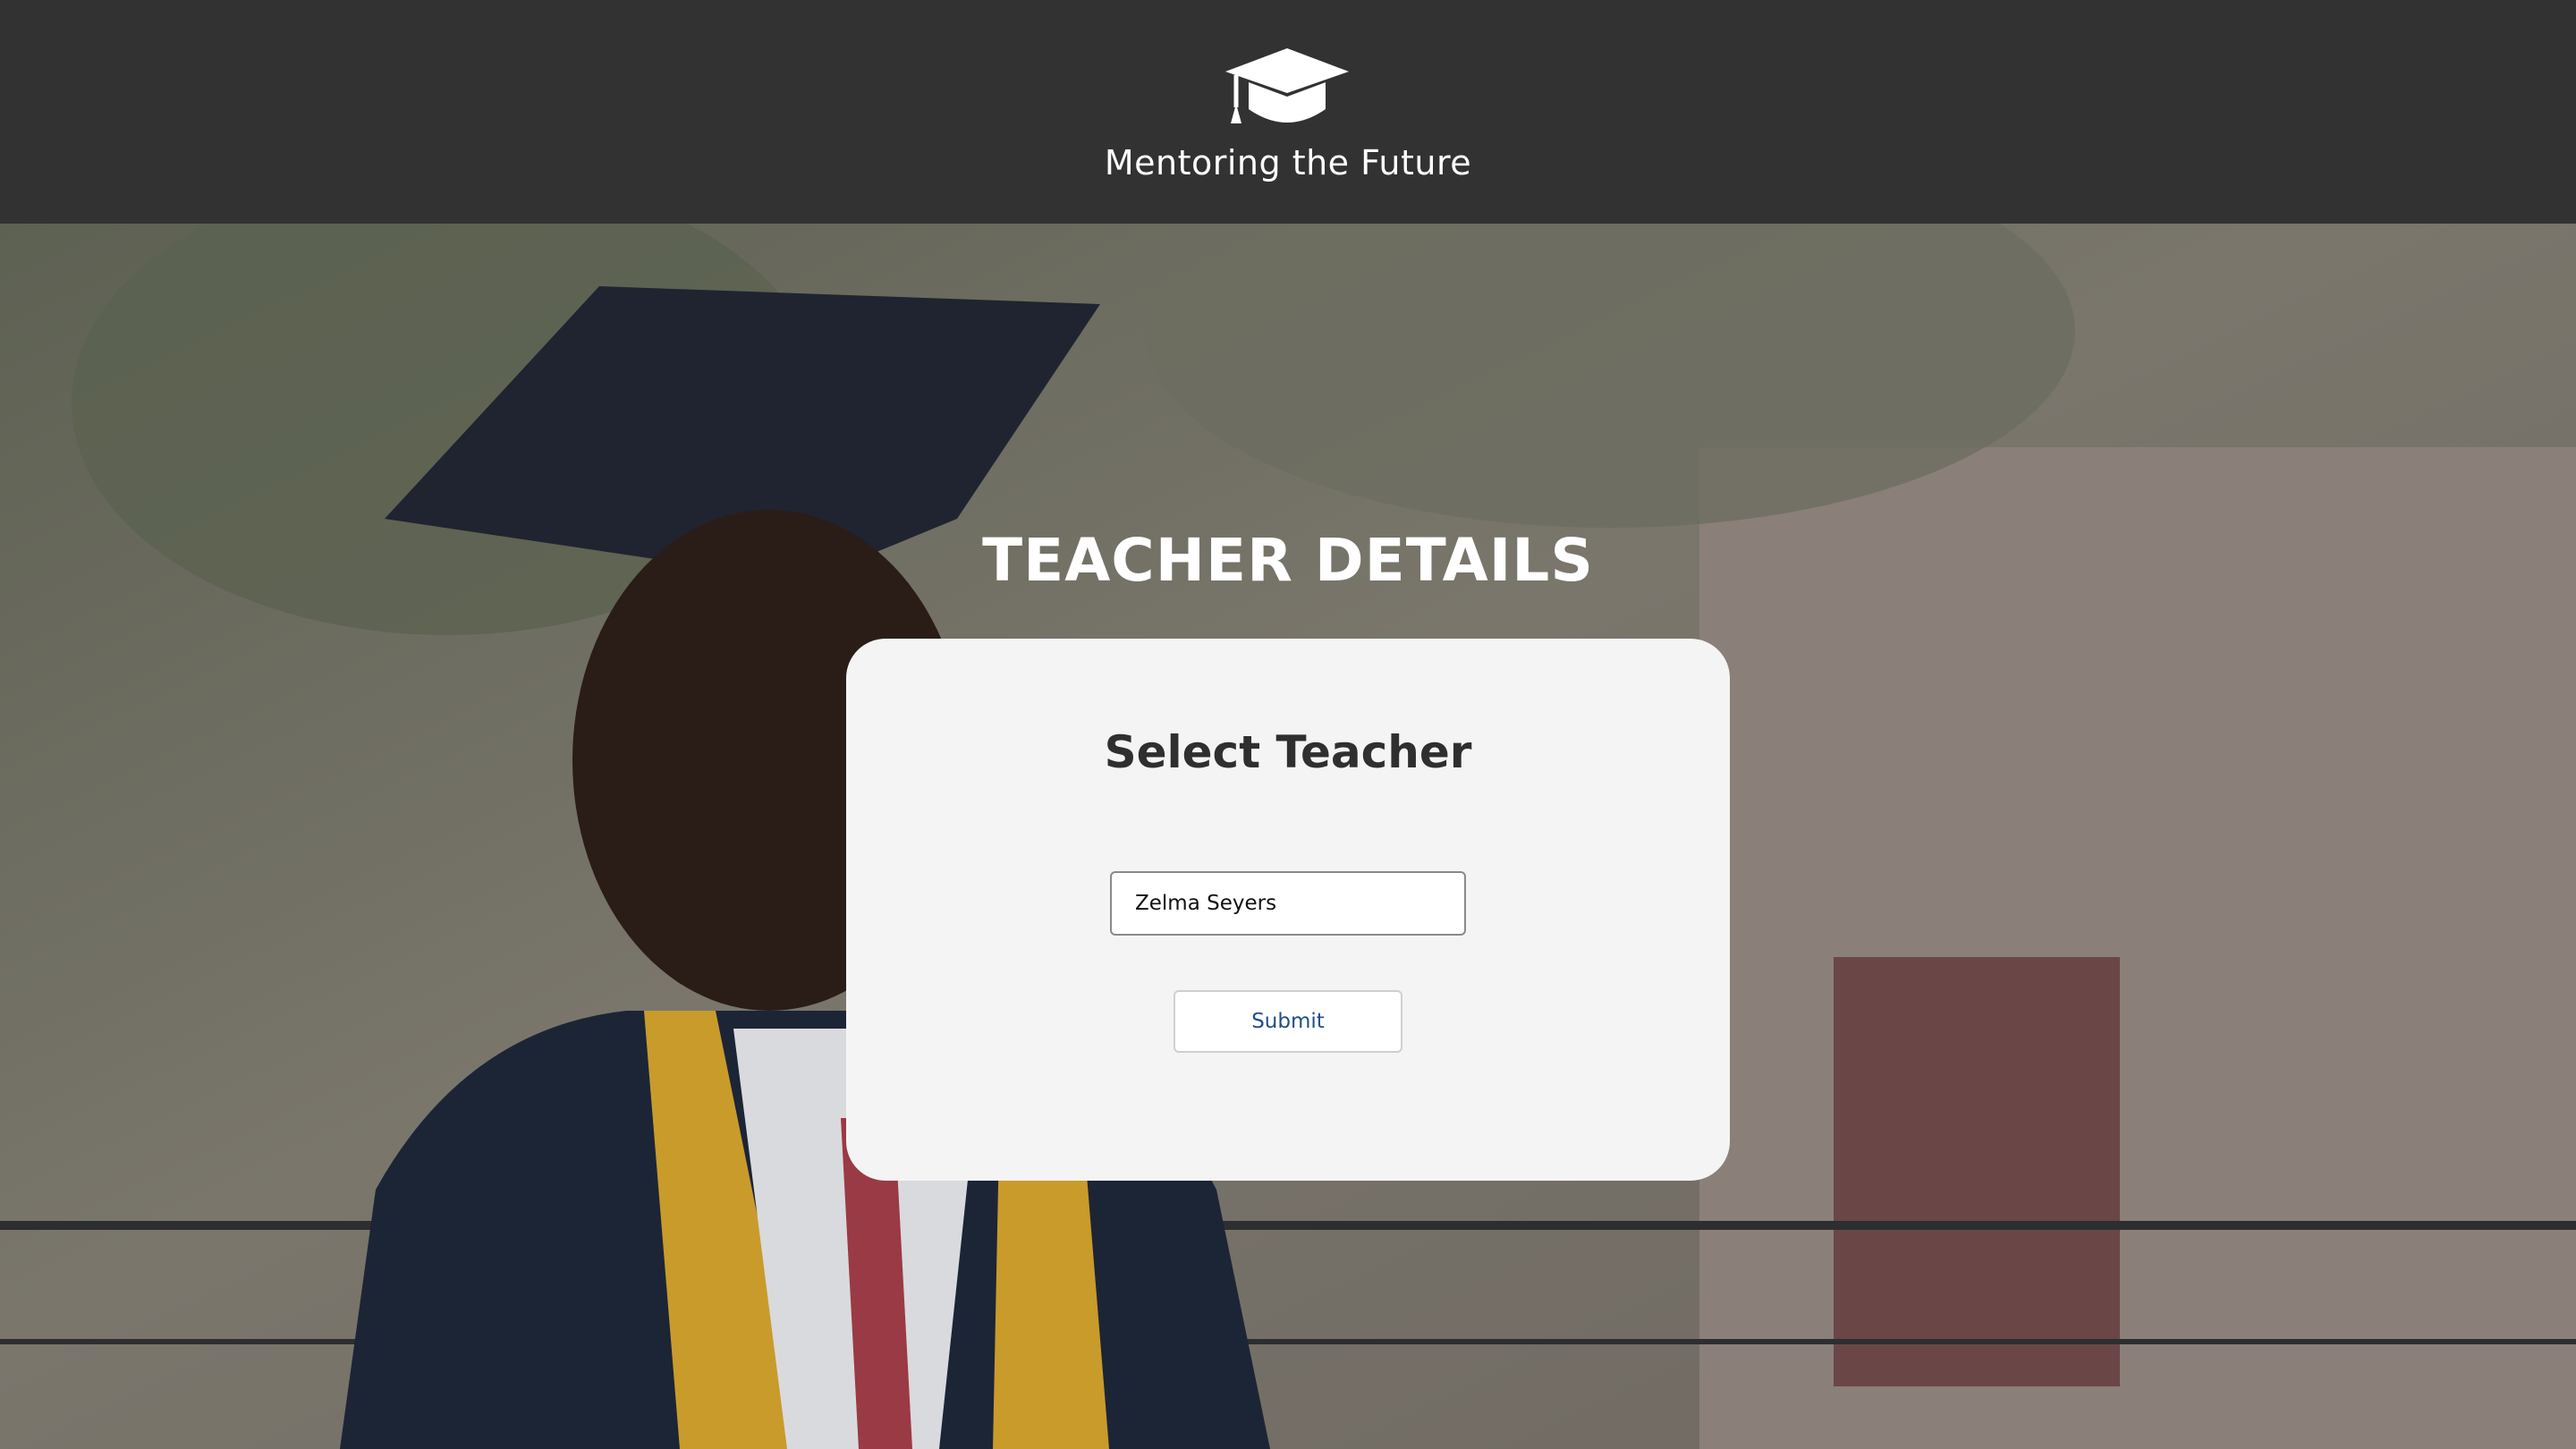 The height and width of the screenshot is (1449, 2576). What do you see at coordinates (1206, 903) in the screenshot?
I see `teacher-select-value: Zelma Seyers` at bounding box center [1206, 903].